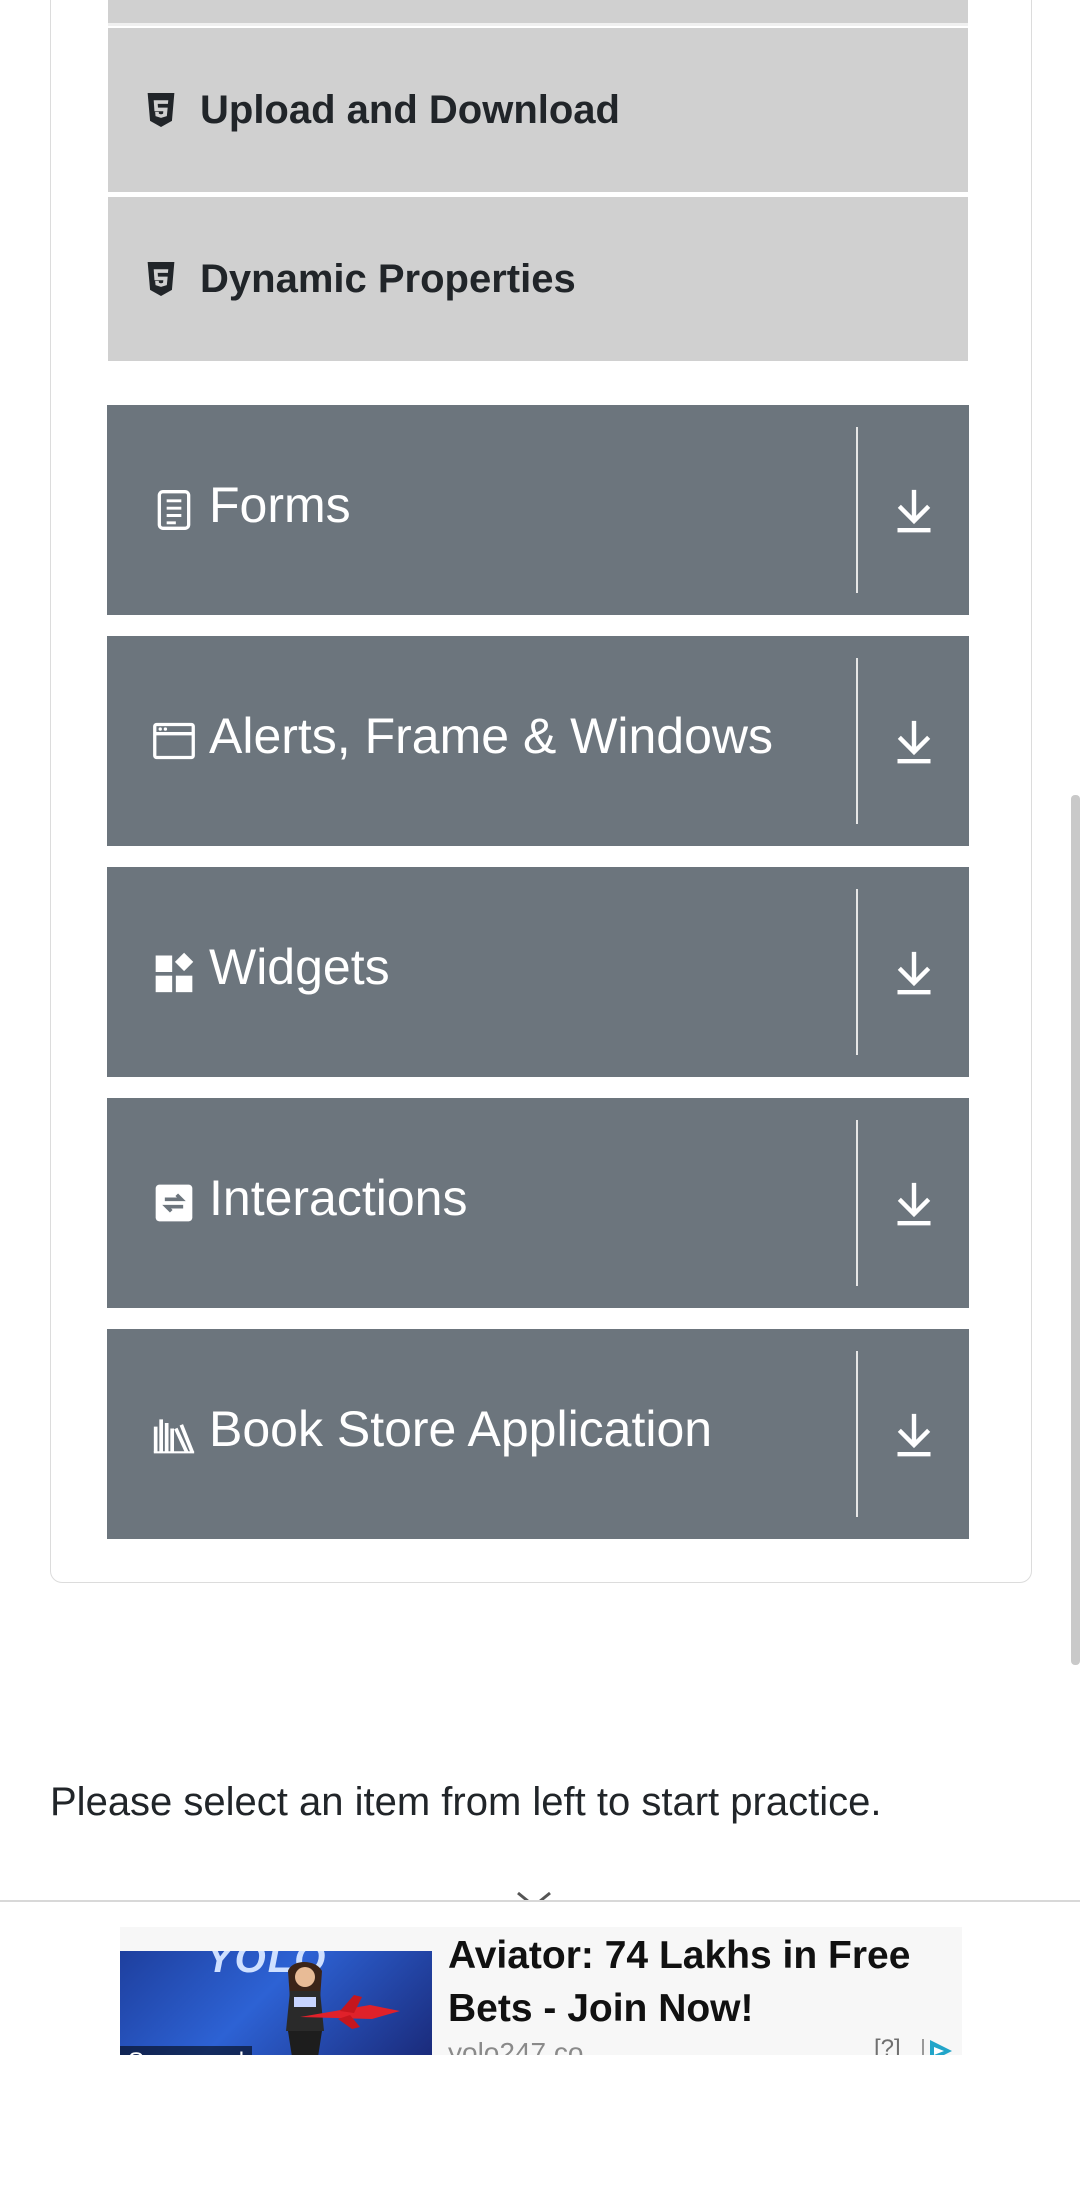 The image size is (1080, 2201). What do you see at coordinates (938, 2046) in the screenshot?
I see `adchoices-icon` at bounding box center [938, 2046].